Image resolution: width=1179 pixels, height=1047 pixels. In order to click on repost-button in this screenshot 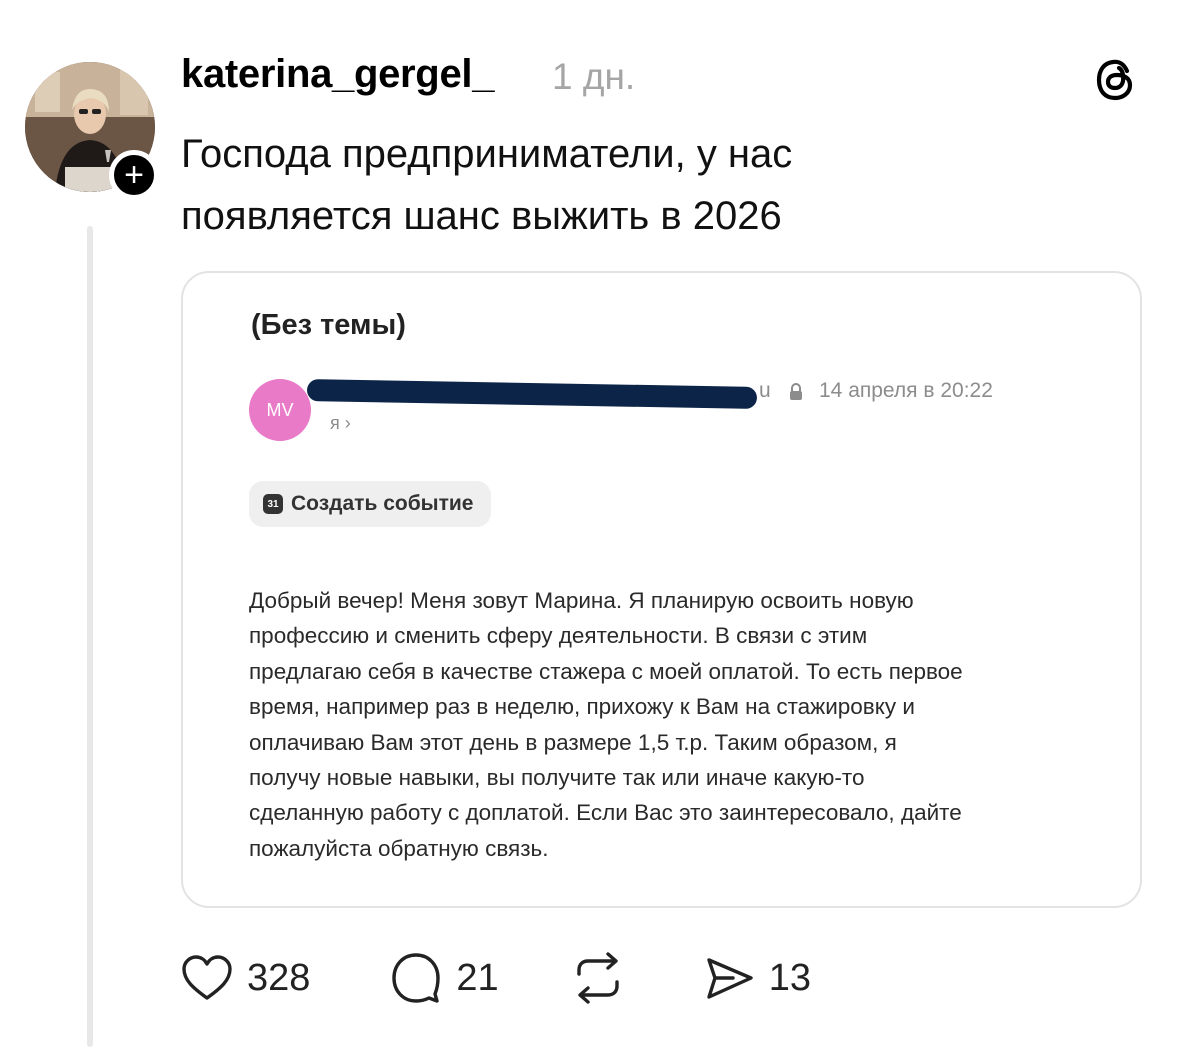, I will do `click(598, 978)`.